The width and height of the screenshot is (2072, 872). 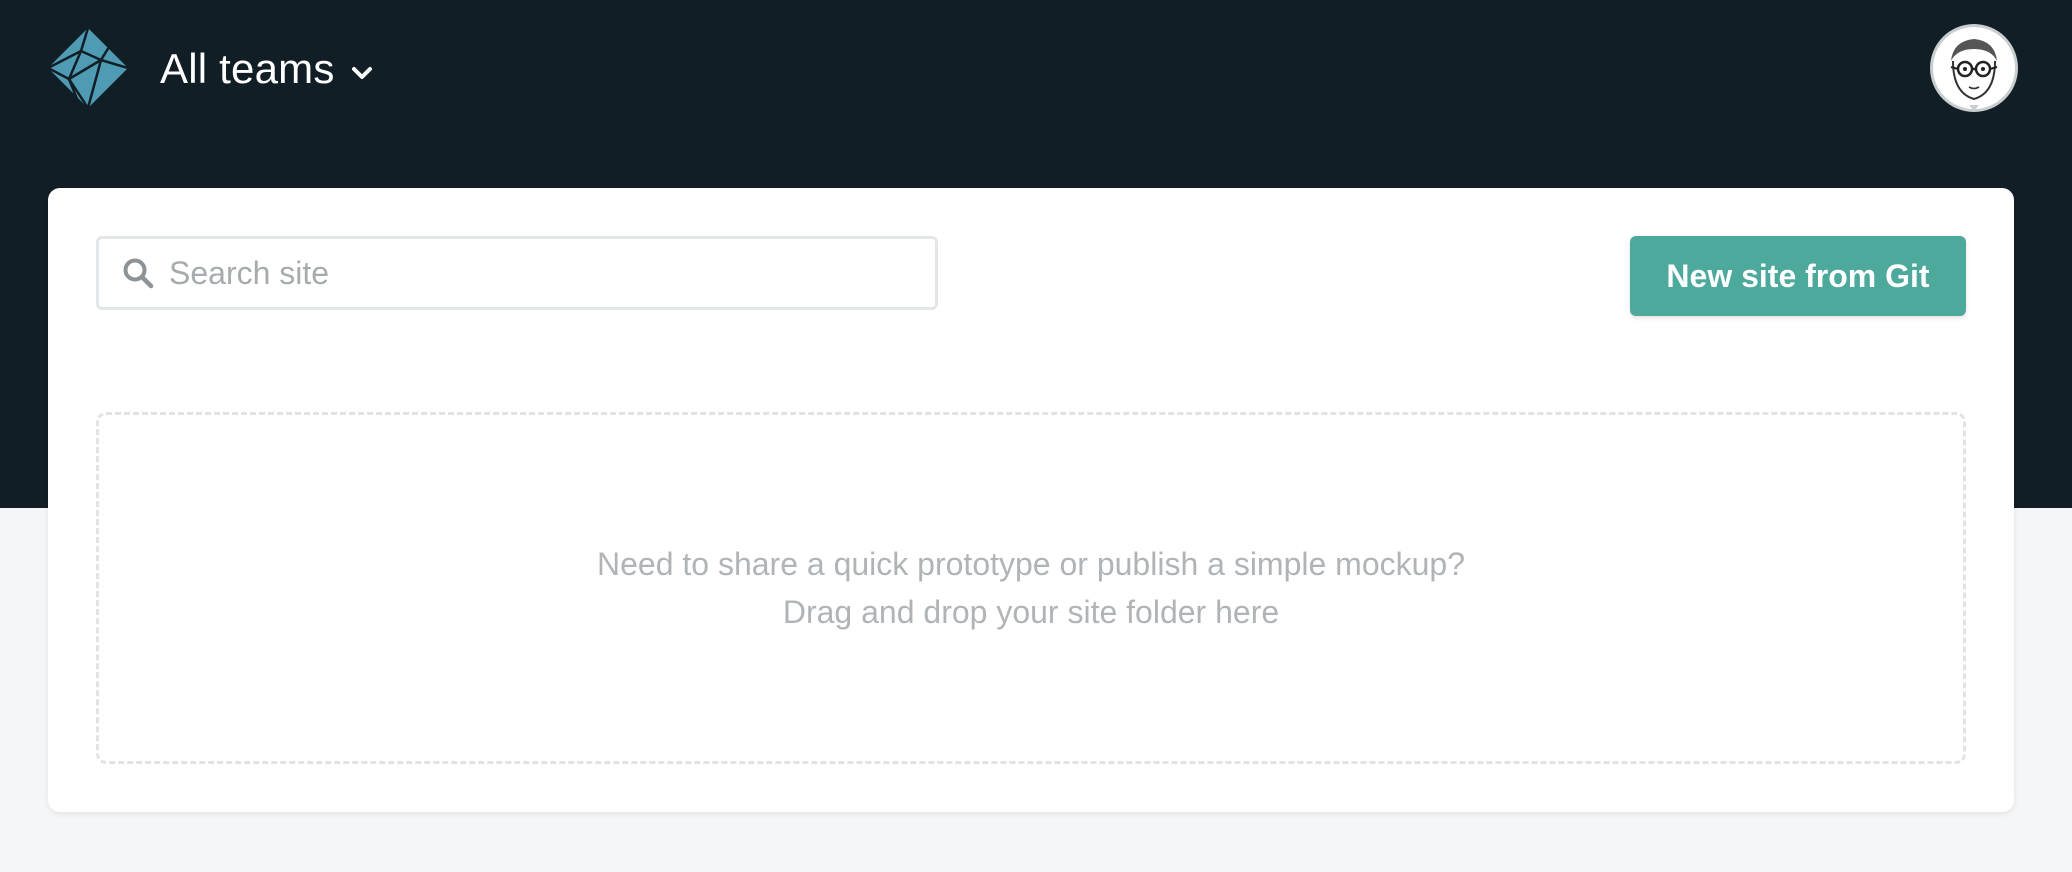 What do you see at coordinates (138, 273) in the screenshot?
I see `search-icon` at bounding box center [138, 273].